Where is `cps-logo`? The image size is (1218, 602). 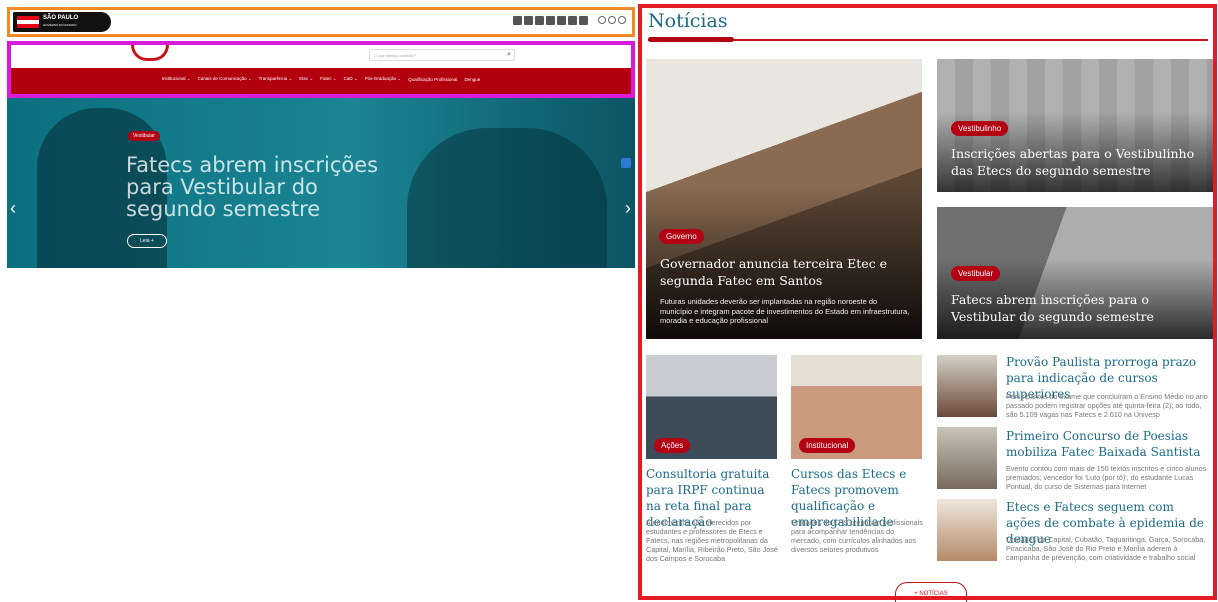
cps-logo is located at coordinates (153, 56).